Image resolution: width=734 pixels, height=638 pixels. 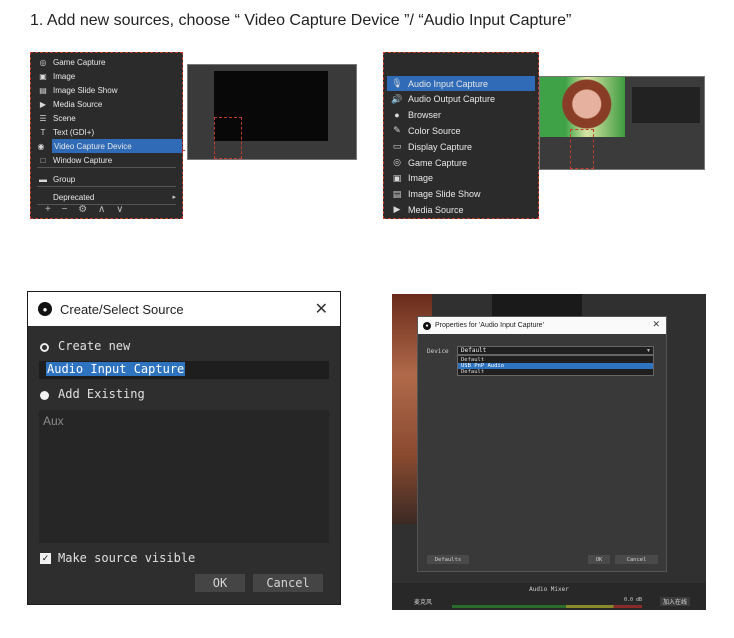 What do you see at coordinates (41, 146) in the screenshot?
I see `video-capture-device-icon: ◉` at bounding box center [41, 146].